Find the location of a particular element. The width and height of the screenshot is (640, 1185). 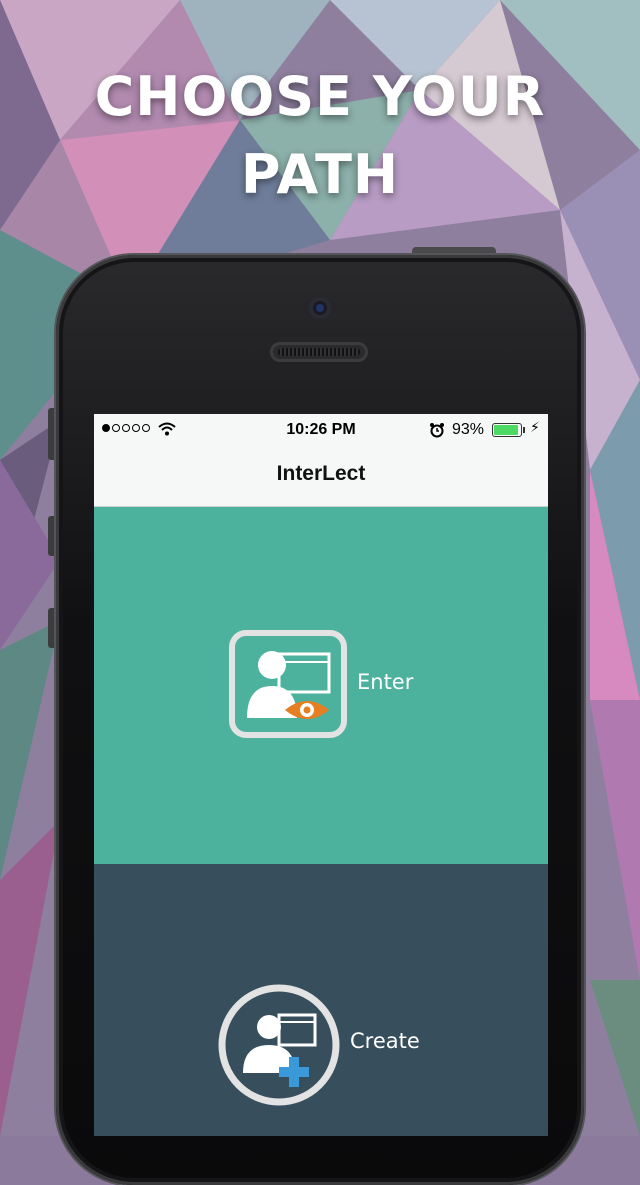

user-with-eye-icon is located at coordinates (288, 684).